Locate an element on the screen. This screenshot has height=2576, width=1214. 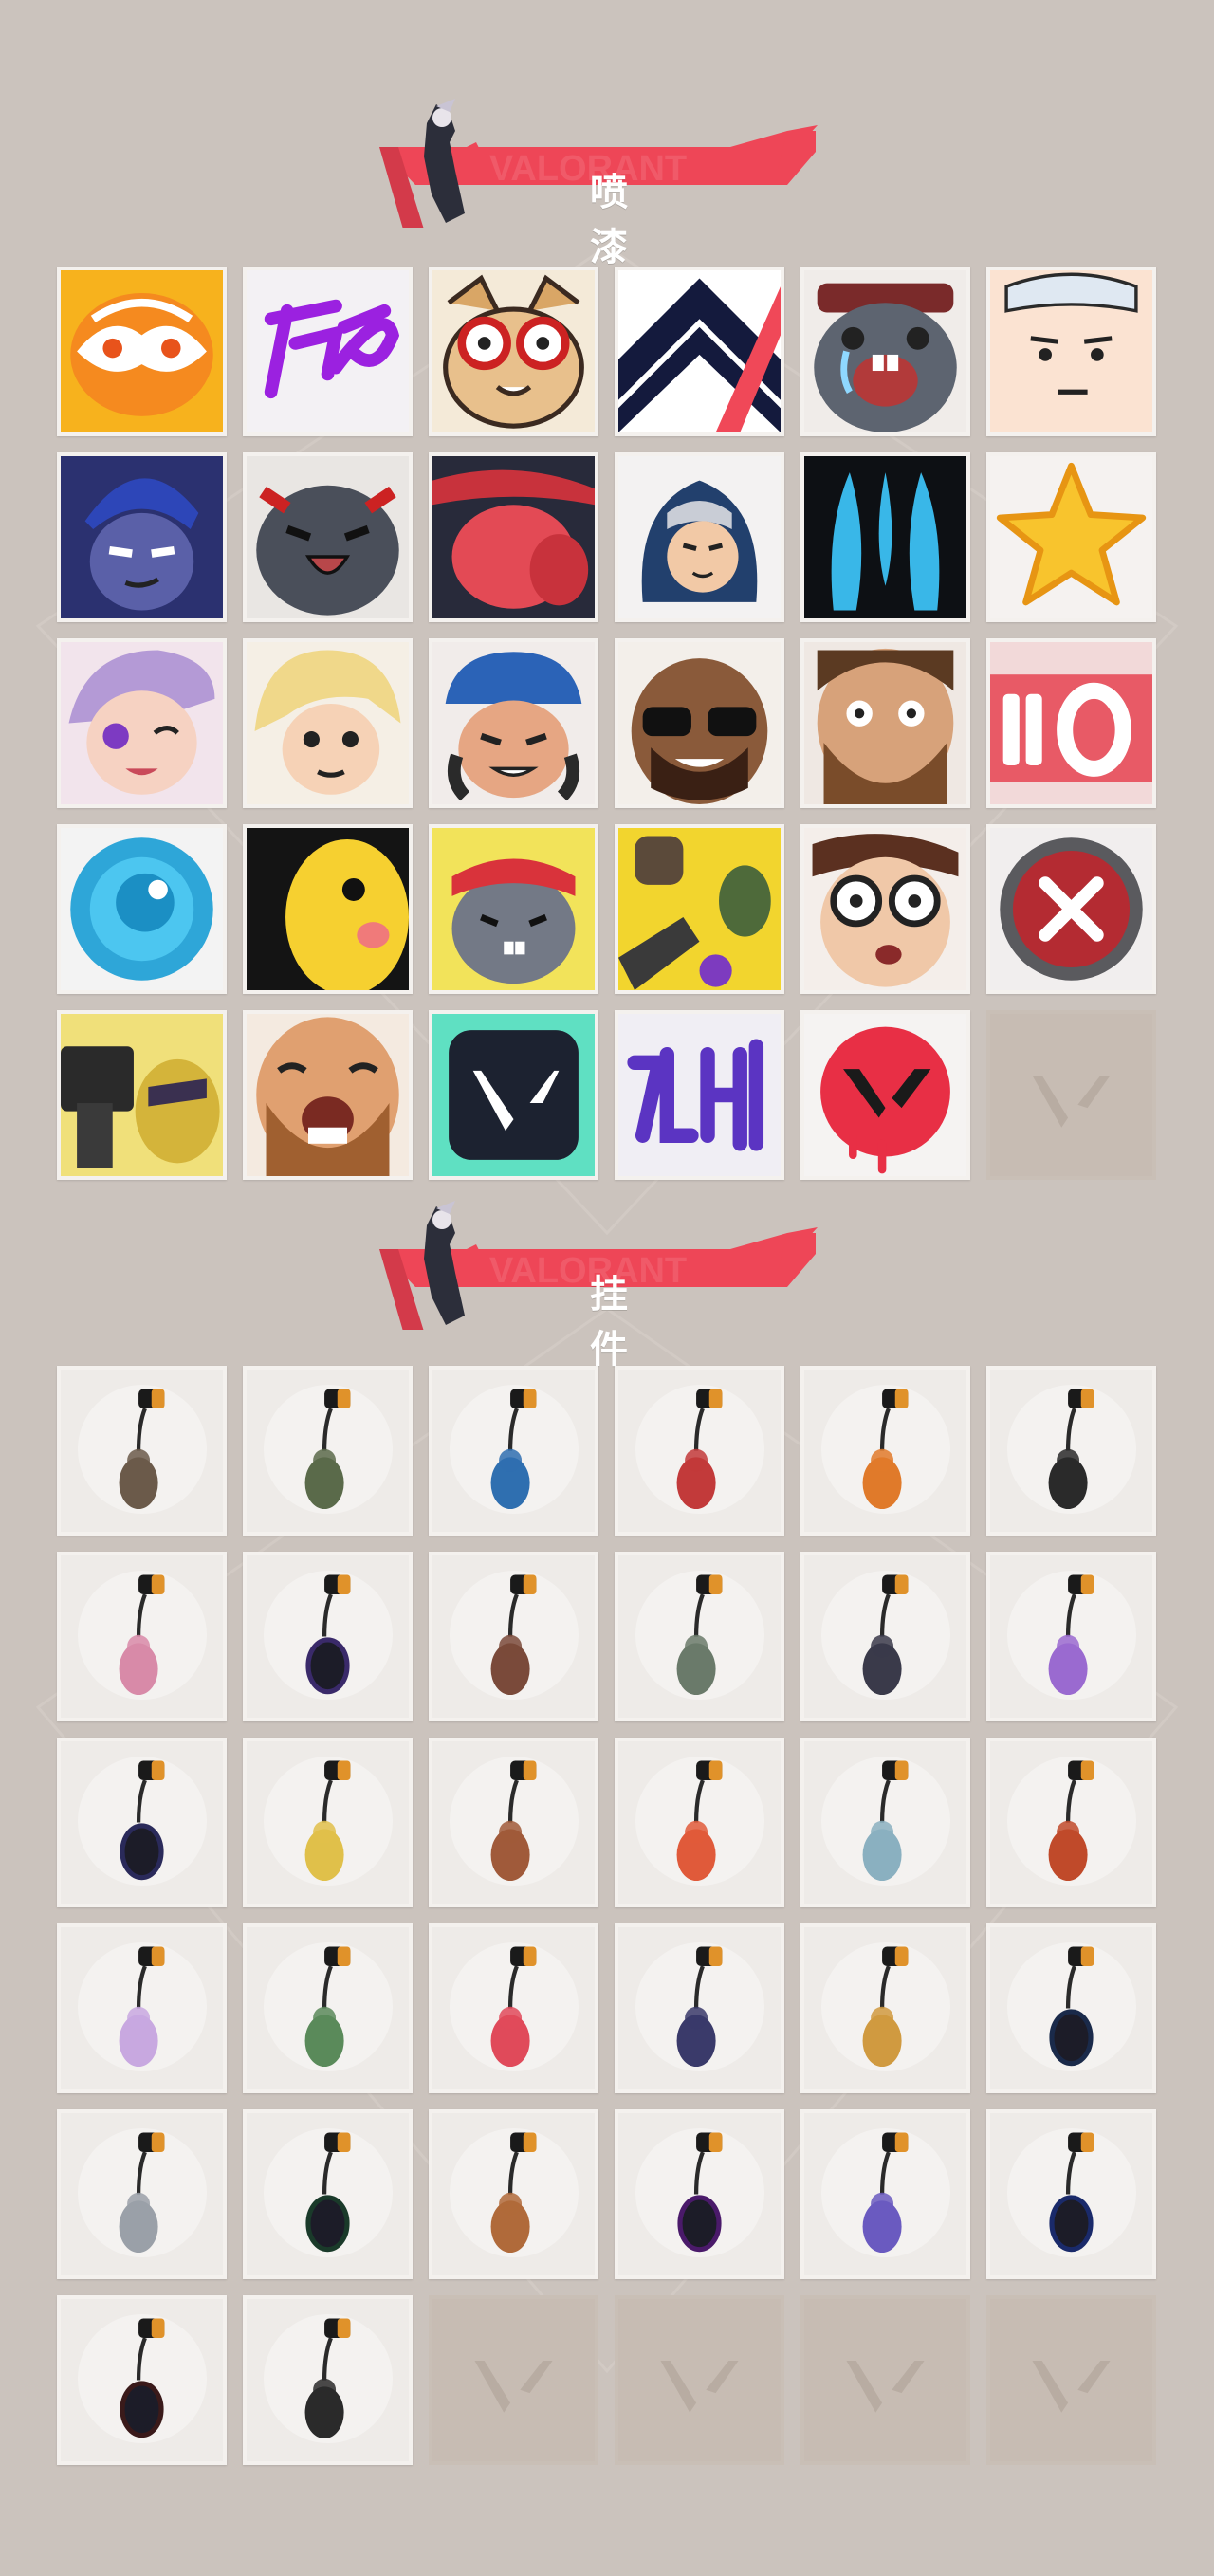
valorant-logo-teal-spray-icon is located at coordinates (513, 1095).